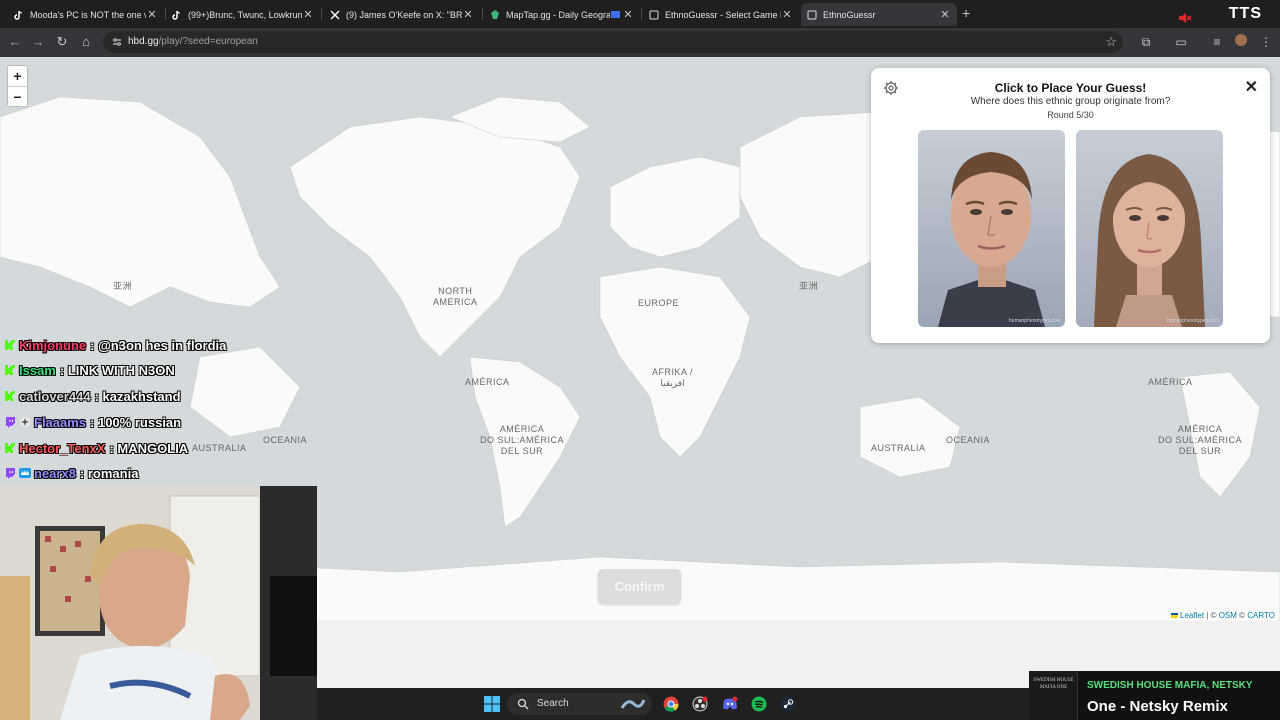 The image size is (1280, 720). What do you see at coordinates (1157, 706) in the screenshot?
I see `track-title: One - Netsky Remix` at bounding box center [1157, 706].